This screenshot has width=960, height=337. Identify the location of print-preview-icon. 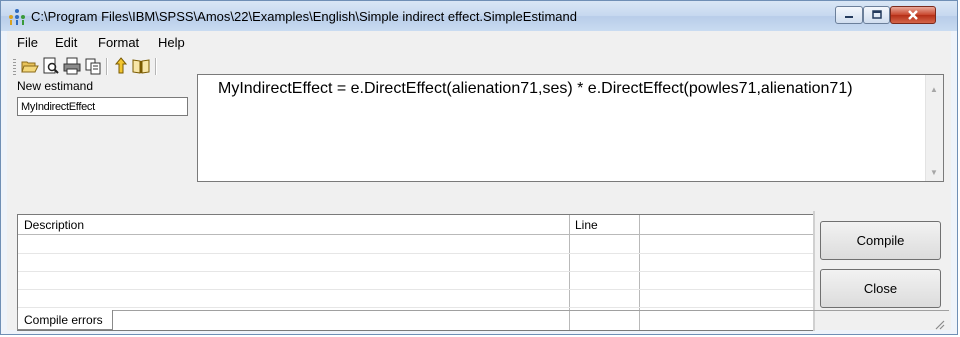
(51, 66).